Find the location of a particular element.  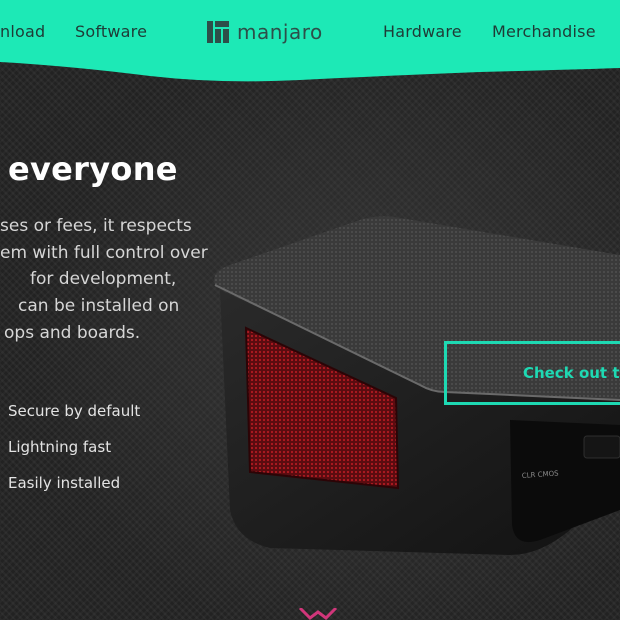

cta-label: Check out th is located at coordinates (571, 373).